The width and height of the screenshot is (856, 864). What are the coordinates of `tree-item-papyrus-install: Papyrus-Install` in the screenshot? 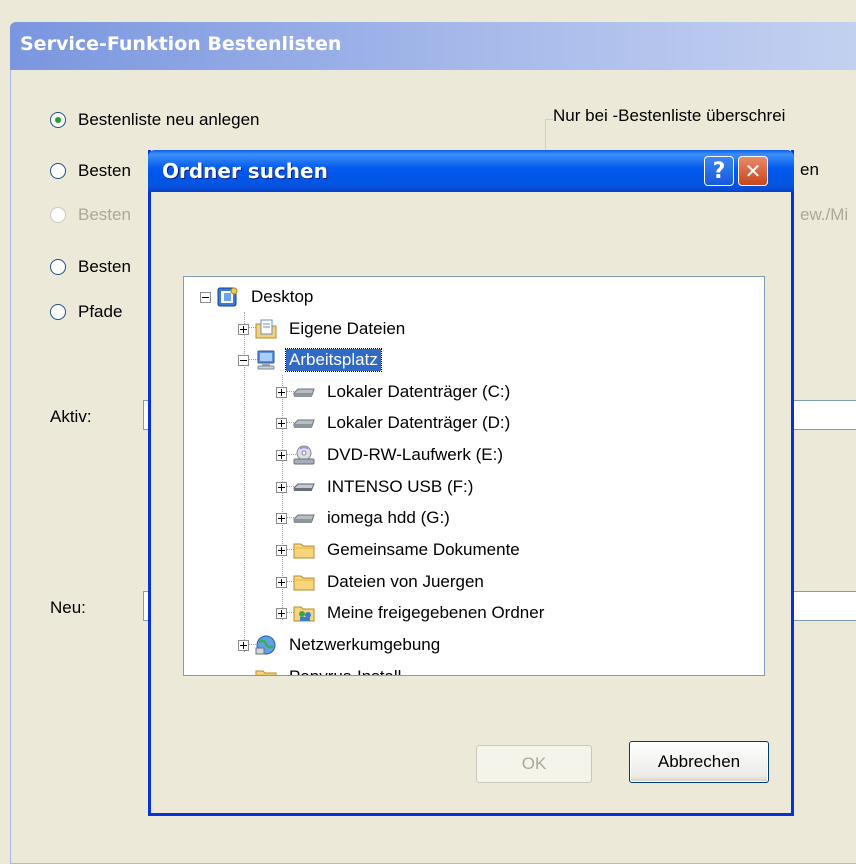 It's located at (329, 668).